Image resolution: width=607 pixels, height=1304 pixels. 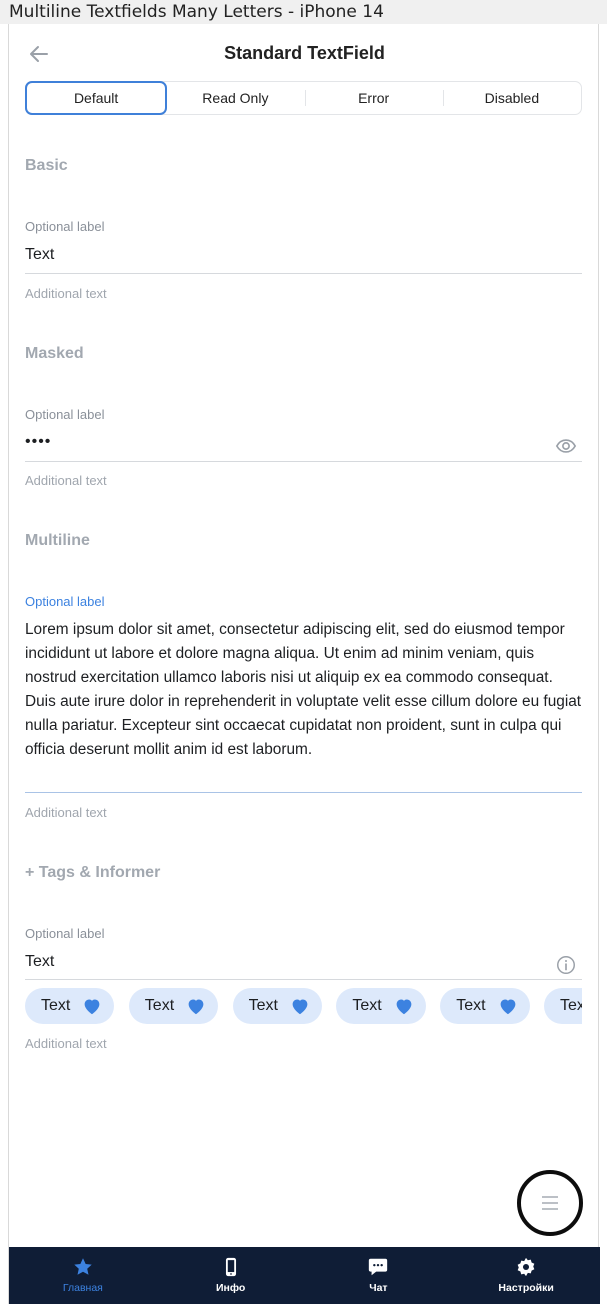 What do you see at coordinates (303, 273) in the screenshot?
I see `basic-field-underline` at bounding box center [303, 273].